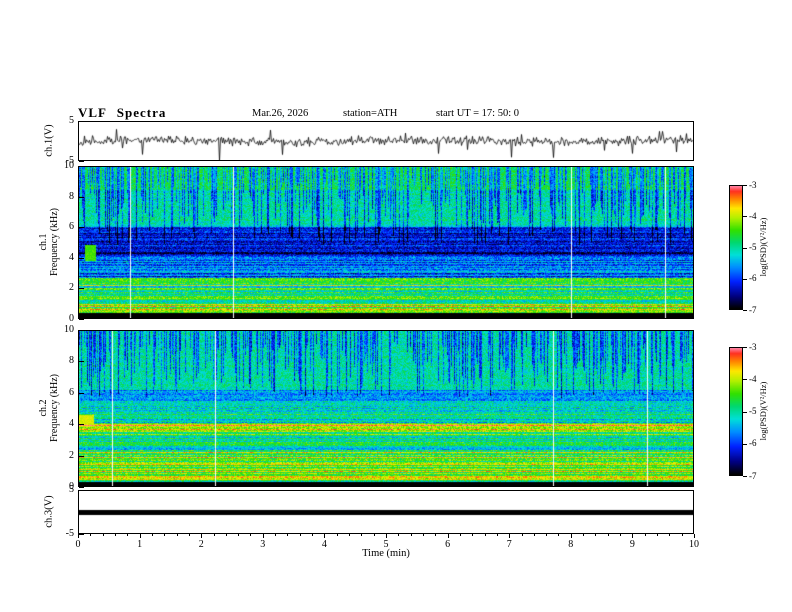 This screenshot has width=792, height=612. I want to click on x-tick-label: 9, so click(632, 544).